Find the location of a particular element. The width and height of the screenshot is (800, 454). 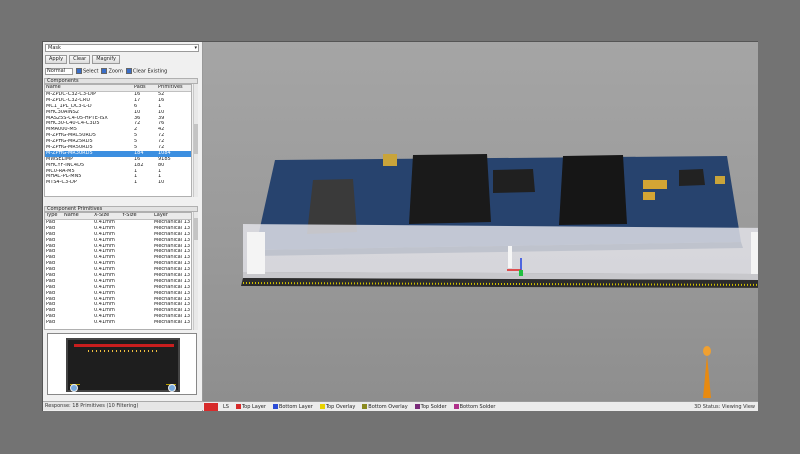

col-pads: Pads is located at coordinates (145, 88).